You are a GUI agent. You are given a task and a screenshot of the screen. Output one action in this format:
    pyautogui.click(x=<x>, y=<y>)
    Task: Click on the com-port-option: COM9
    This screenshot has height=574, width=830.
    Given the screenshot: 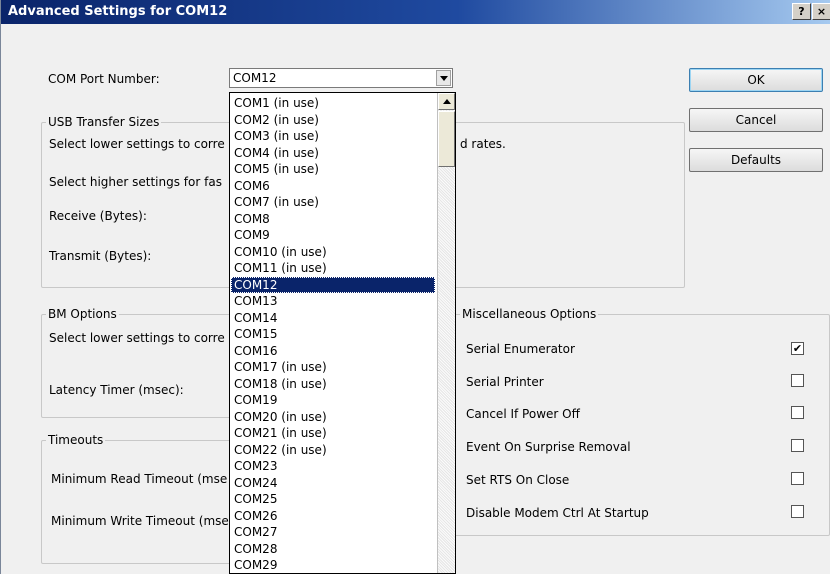 What is the action you would take?
    pyautogui.click(x=333, y=235)
    